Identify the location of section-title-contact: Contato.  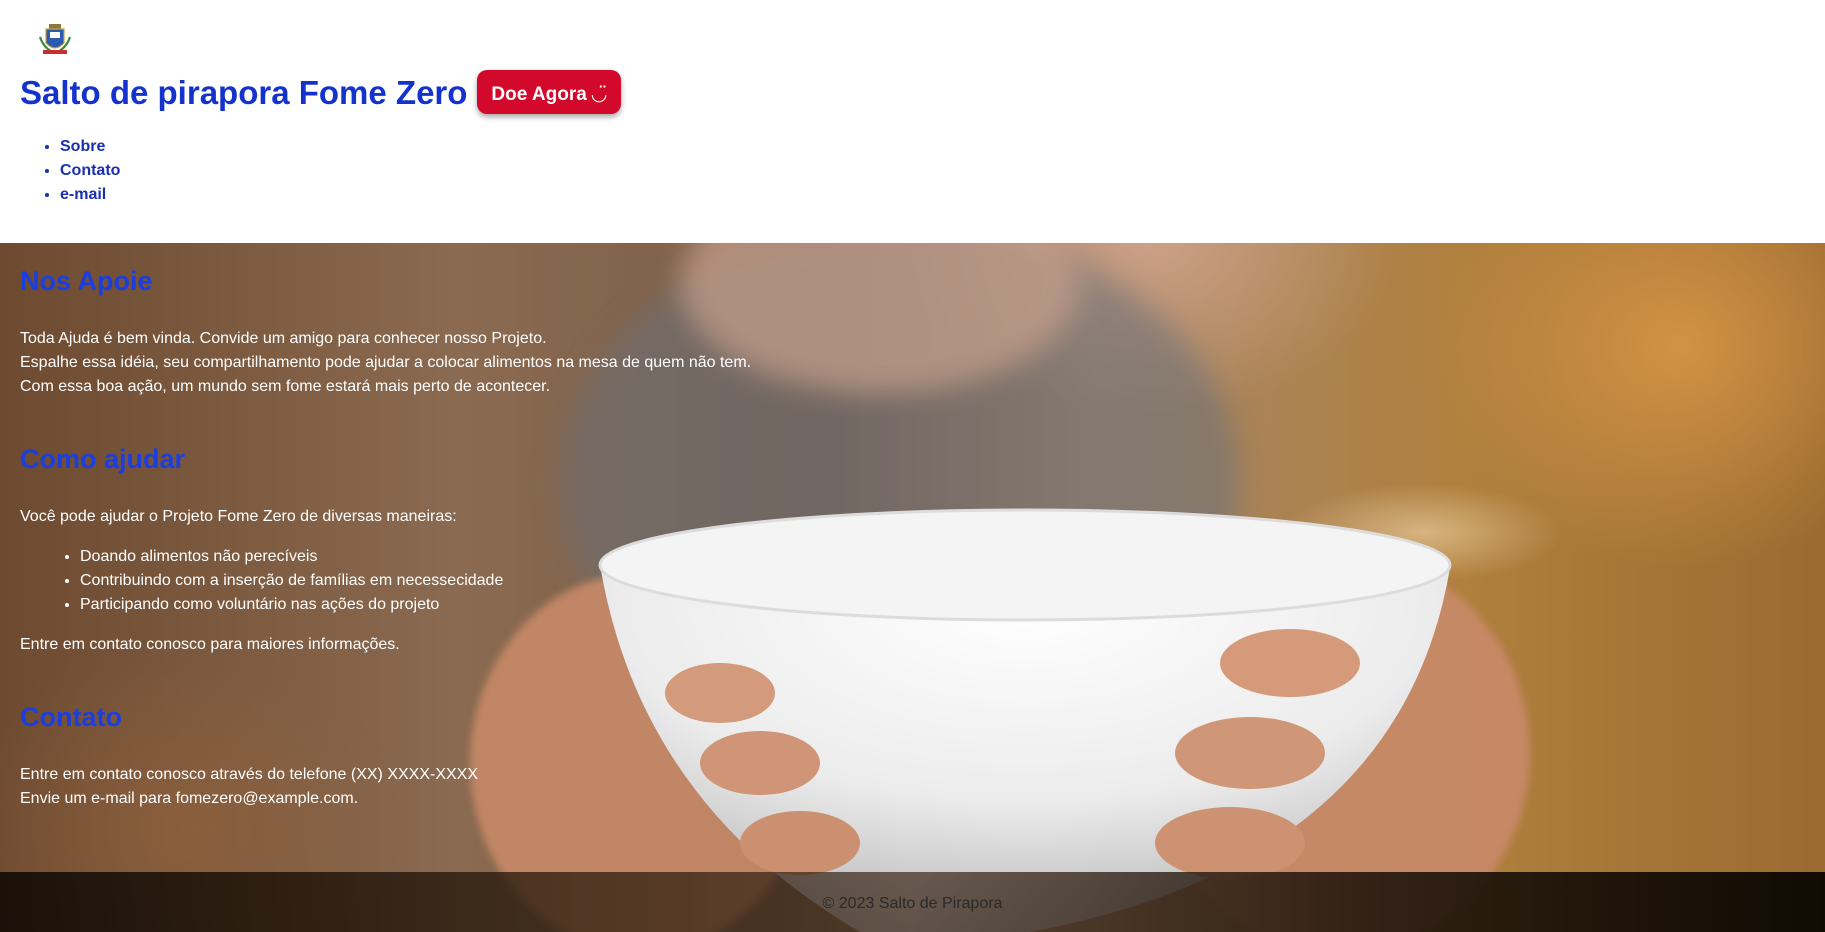
(71, 717).